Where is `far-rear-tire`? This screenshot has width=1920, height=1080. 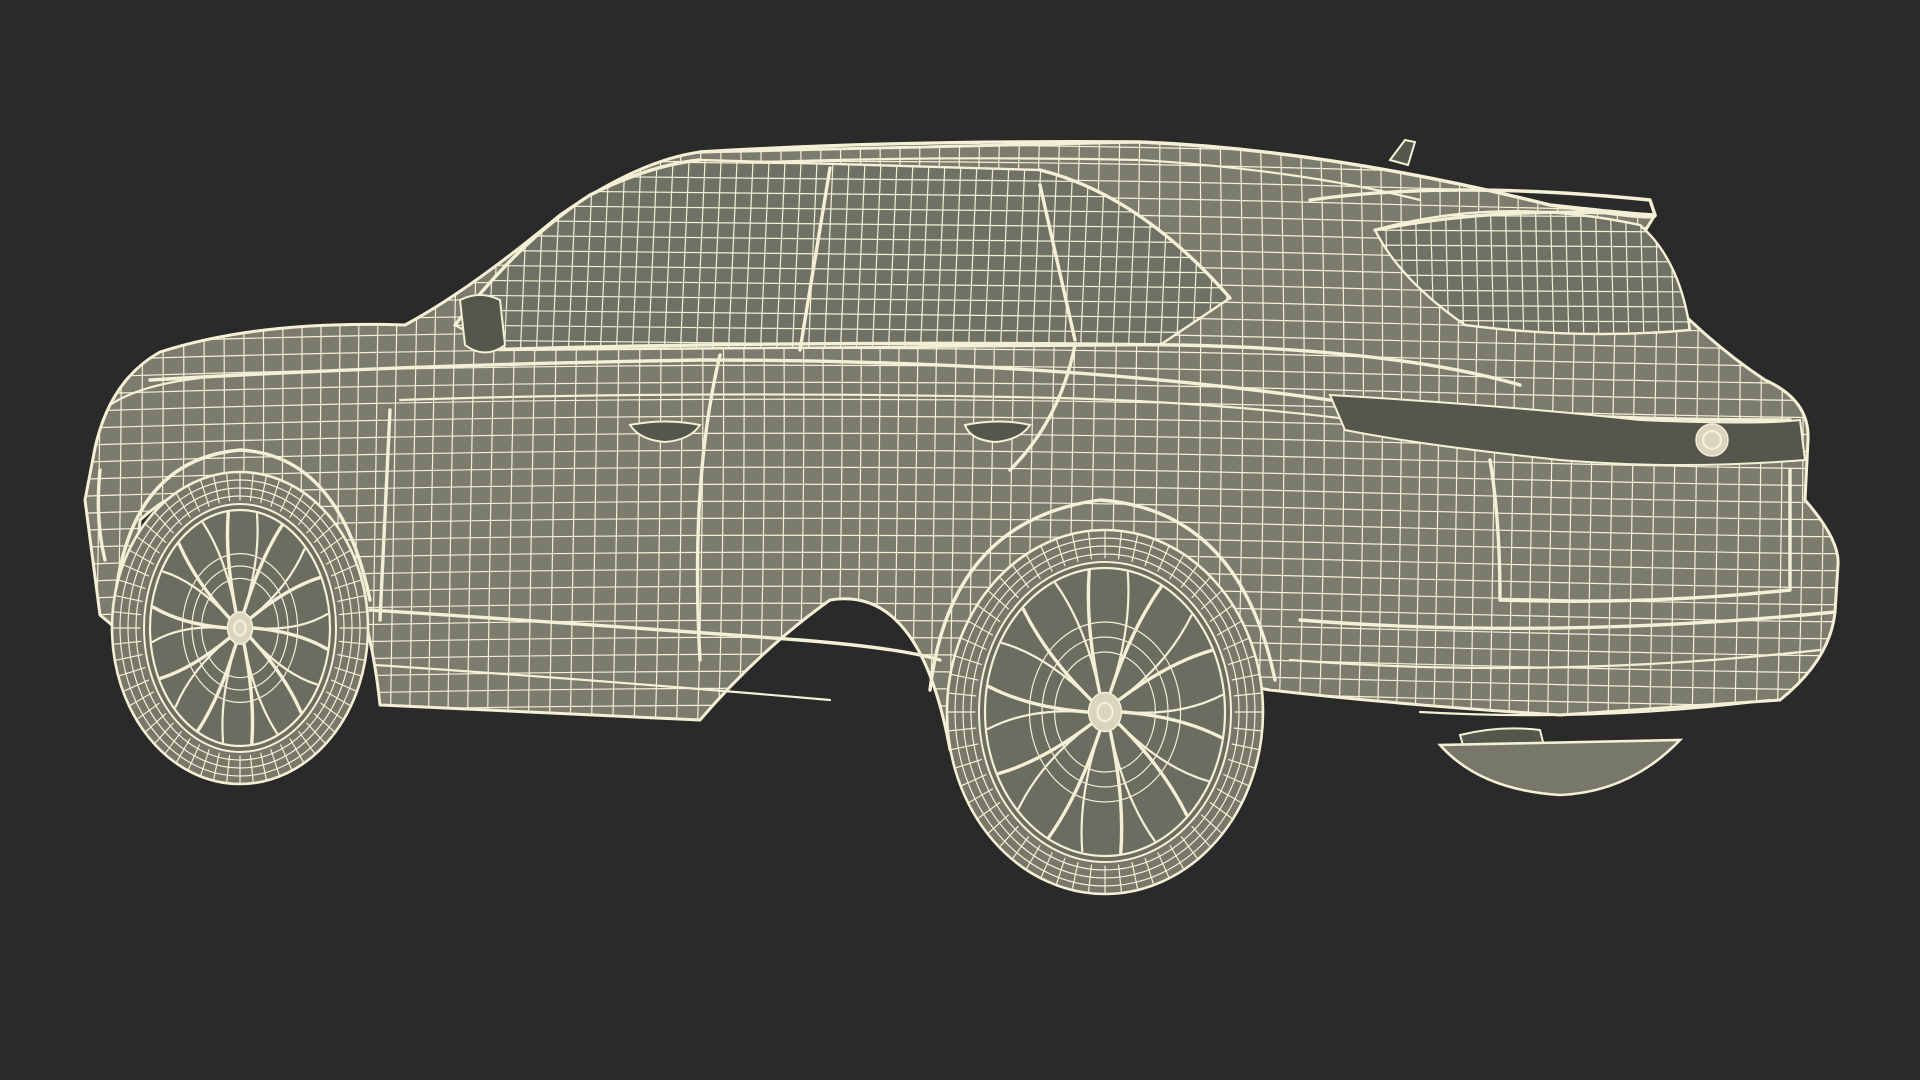
far-rear-tire is located at coordinates (1560, 767).